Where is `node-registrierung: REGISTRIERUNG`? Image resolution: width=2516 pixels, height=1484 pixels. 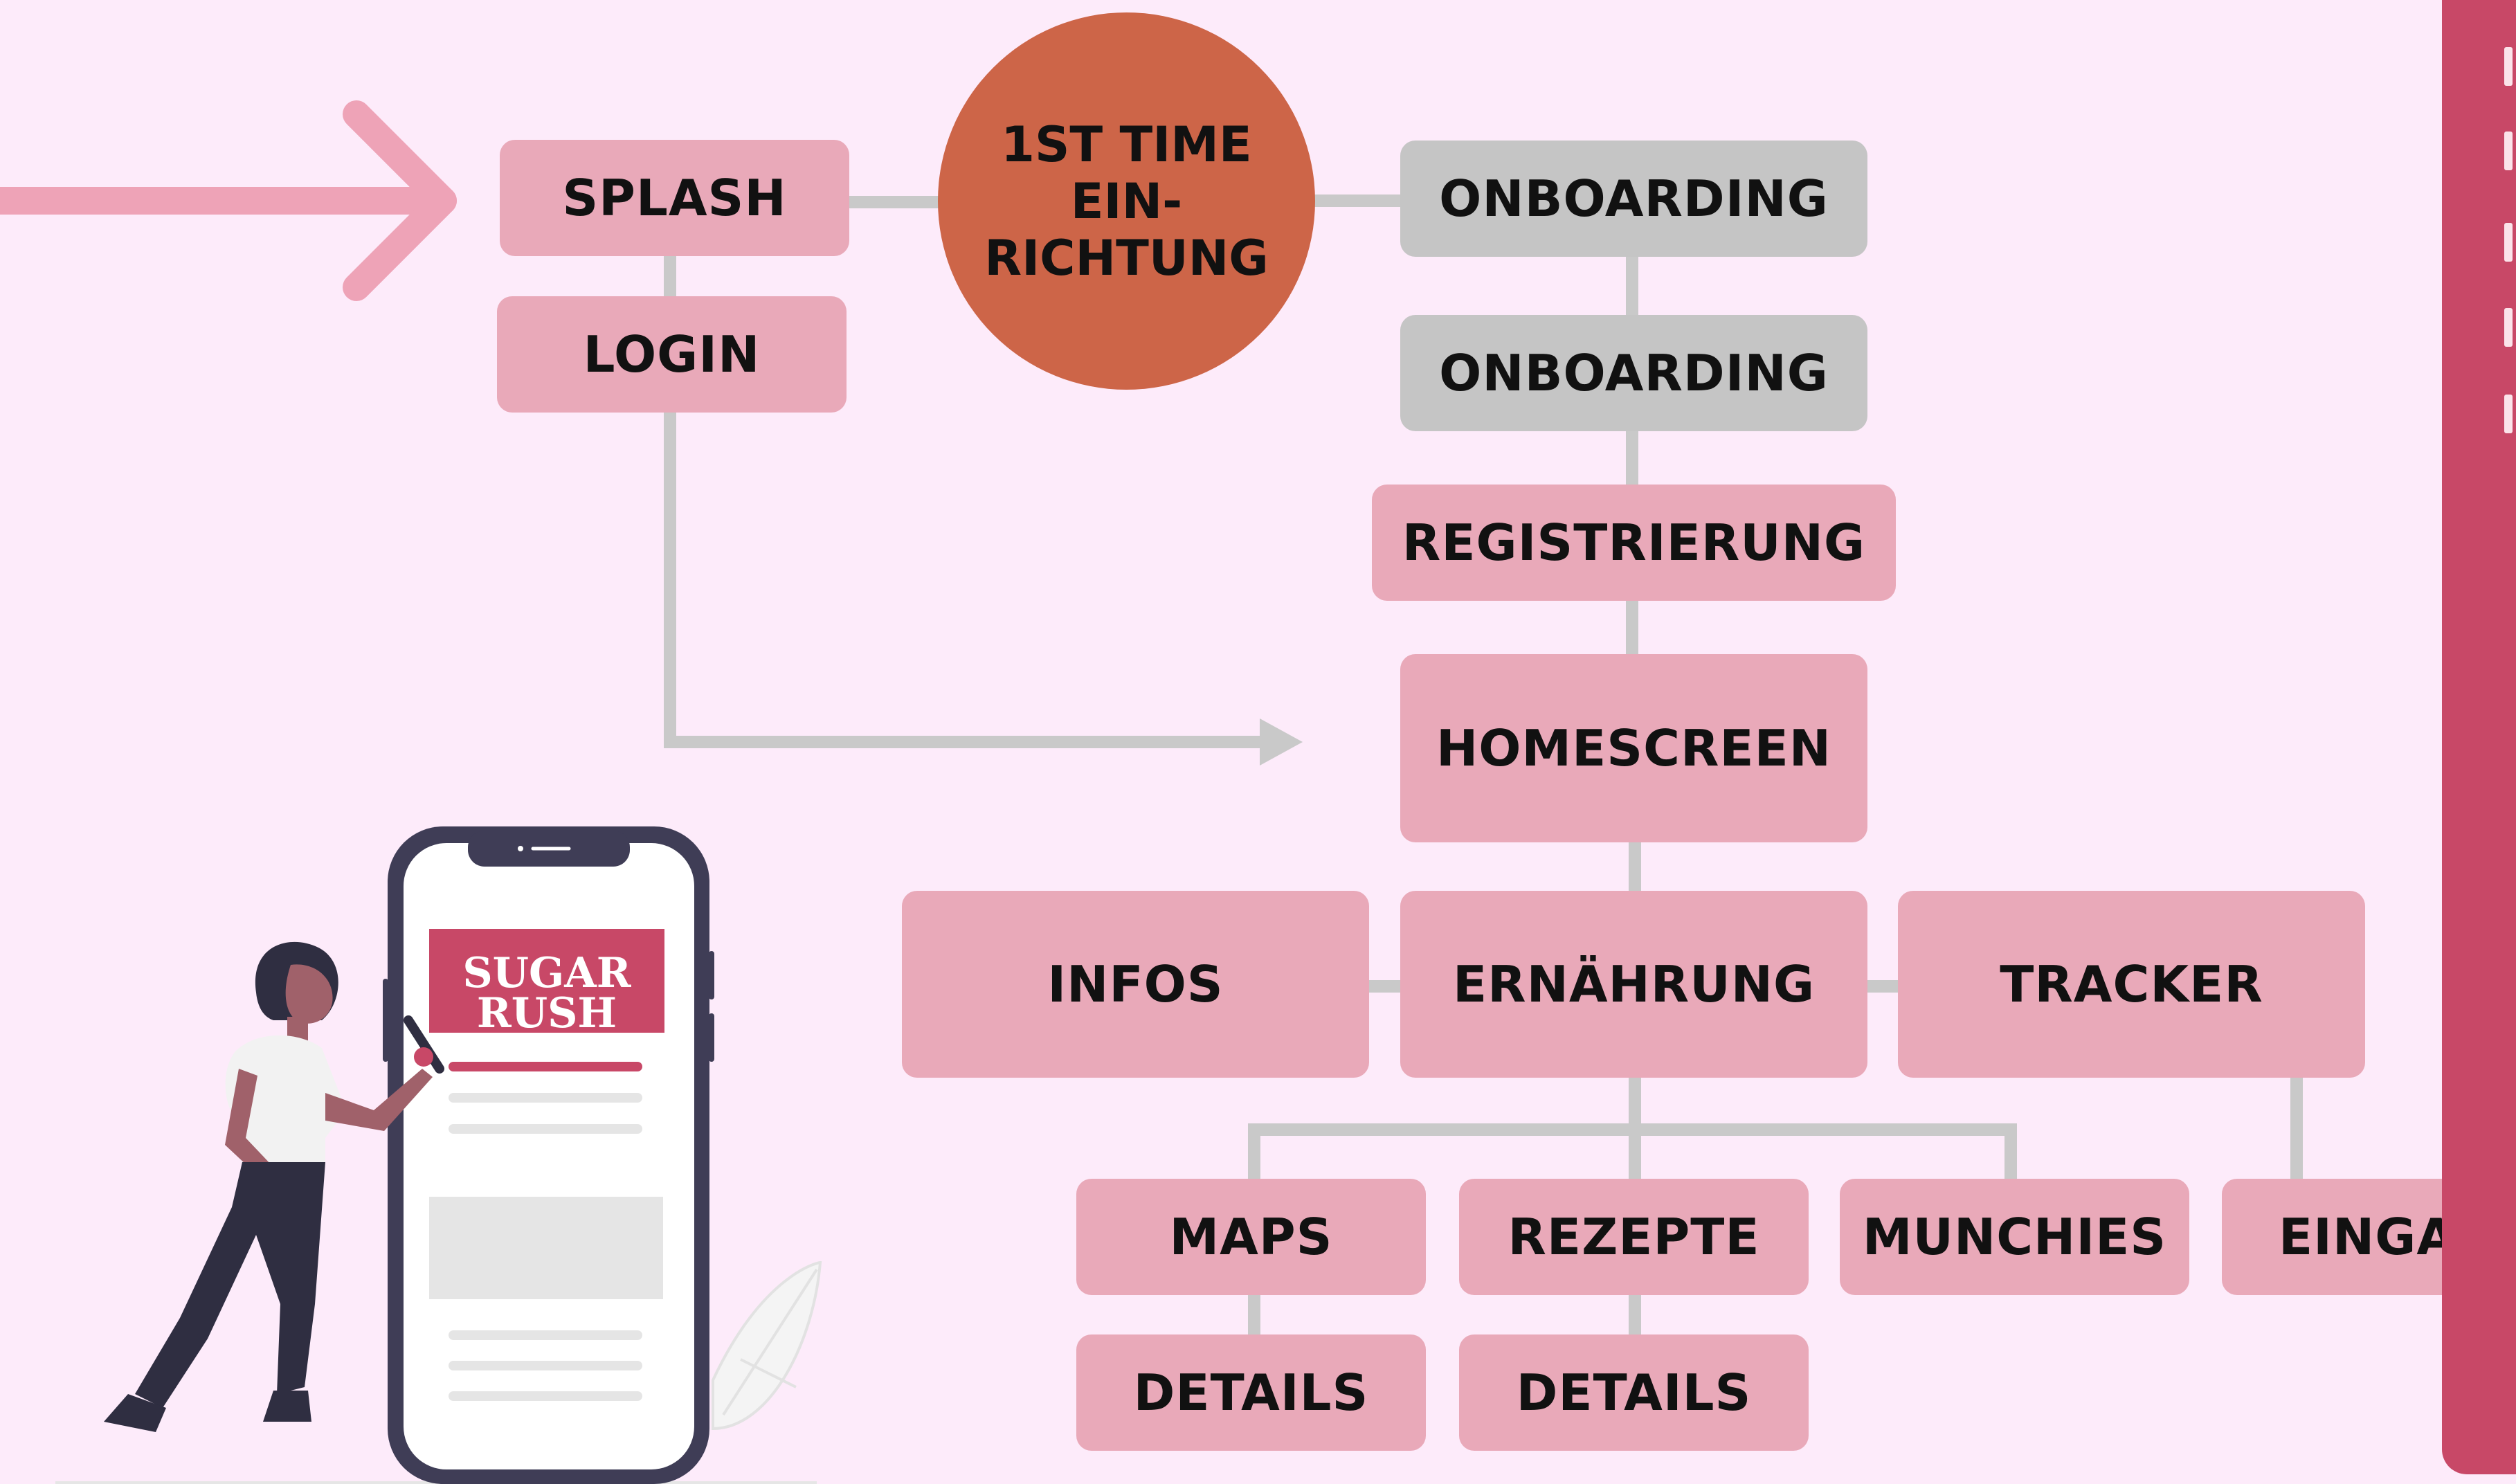
node-registrierung: REGISTRIERUNG is located at coordinates (1634, 543).